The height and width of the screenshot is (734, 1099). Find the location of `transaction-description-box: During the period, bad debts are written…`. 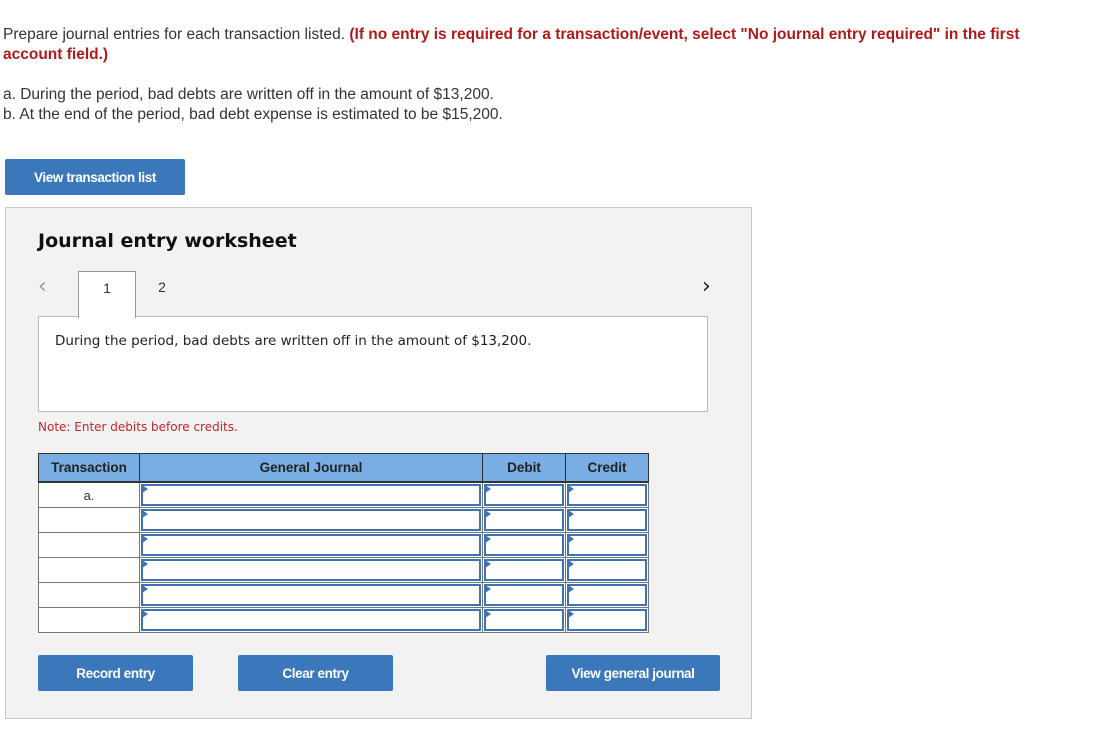

transaction-description-box: During the period, bad debts are written… is located at coordinates (373, 364).